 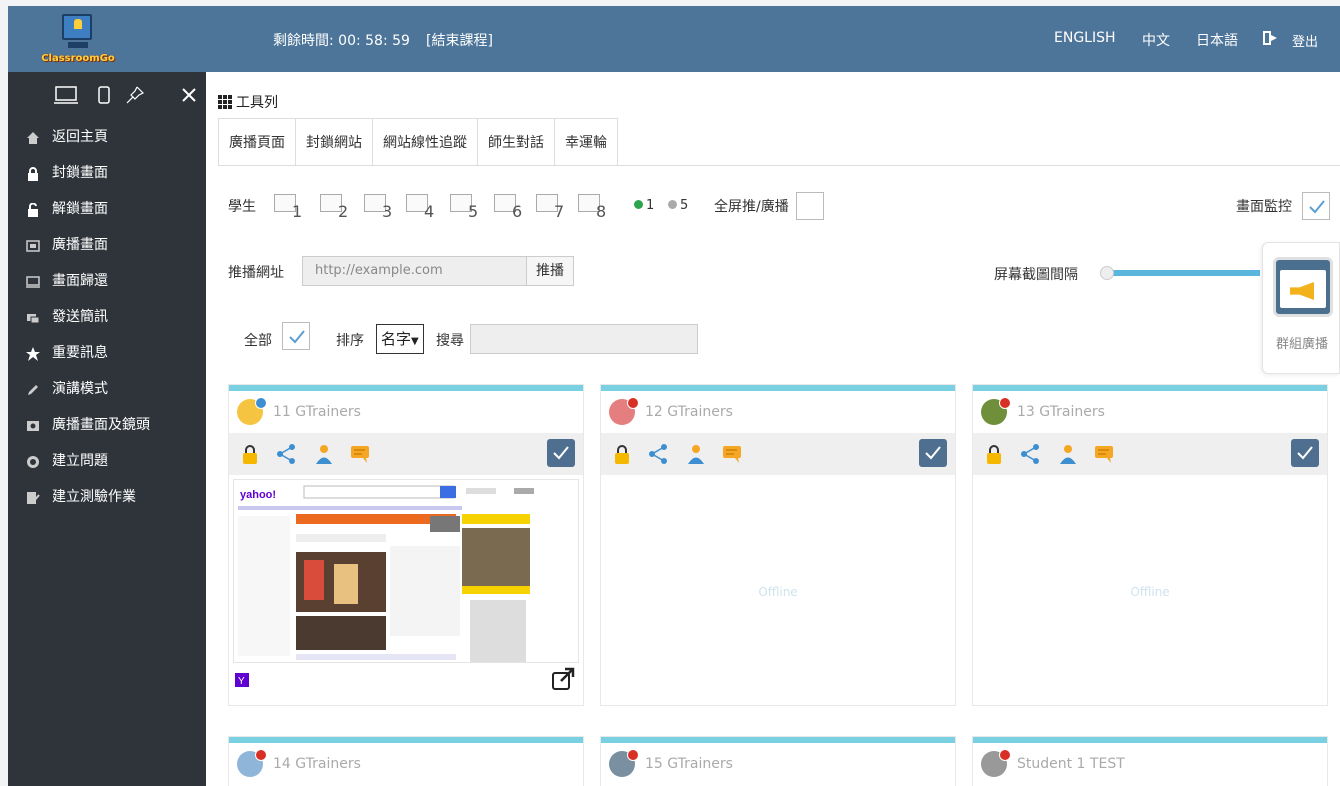 I want to click on webpage-preview-image: yahoo!, so click(x=406, y=571).